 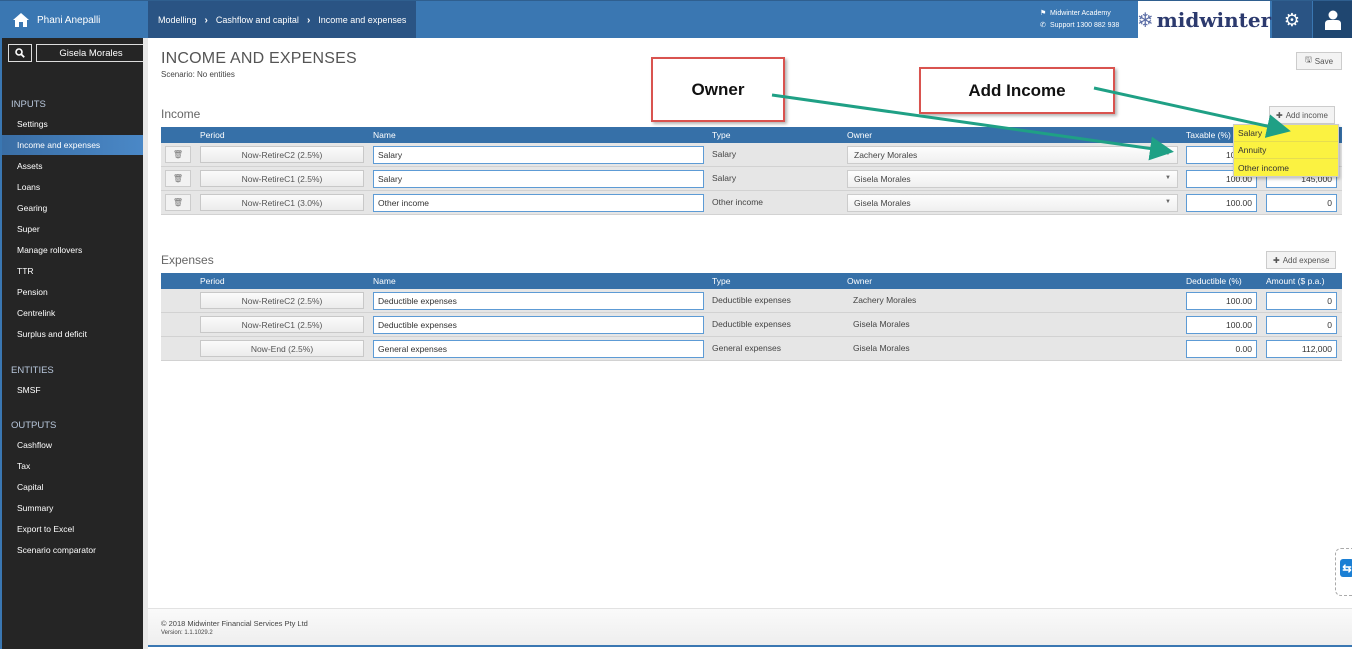 I want to click on user-icon, so click(x=1332, y=20).